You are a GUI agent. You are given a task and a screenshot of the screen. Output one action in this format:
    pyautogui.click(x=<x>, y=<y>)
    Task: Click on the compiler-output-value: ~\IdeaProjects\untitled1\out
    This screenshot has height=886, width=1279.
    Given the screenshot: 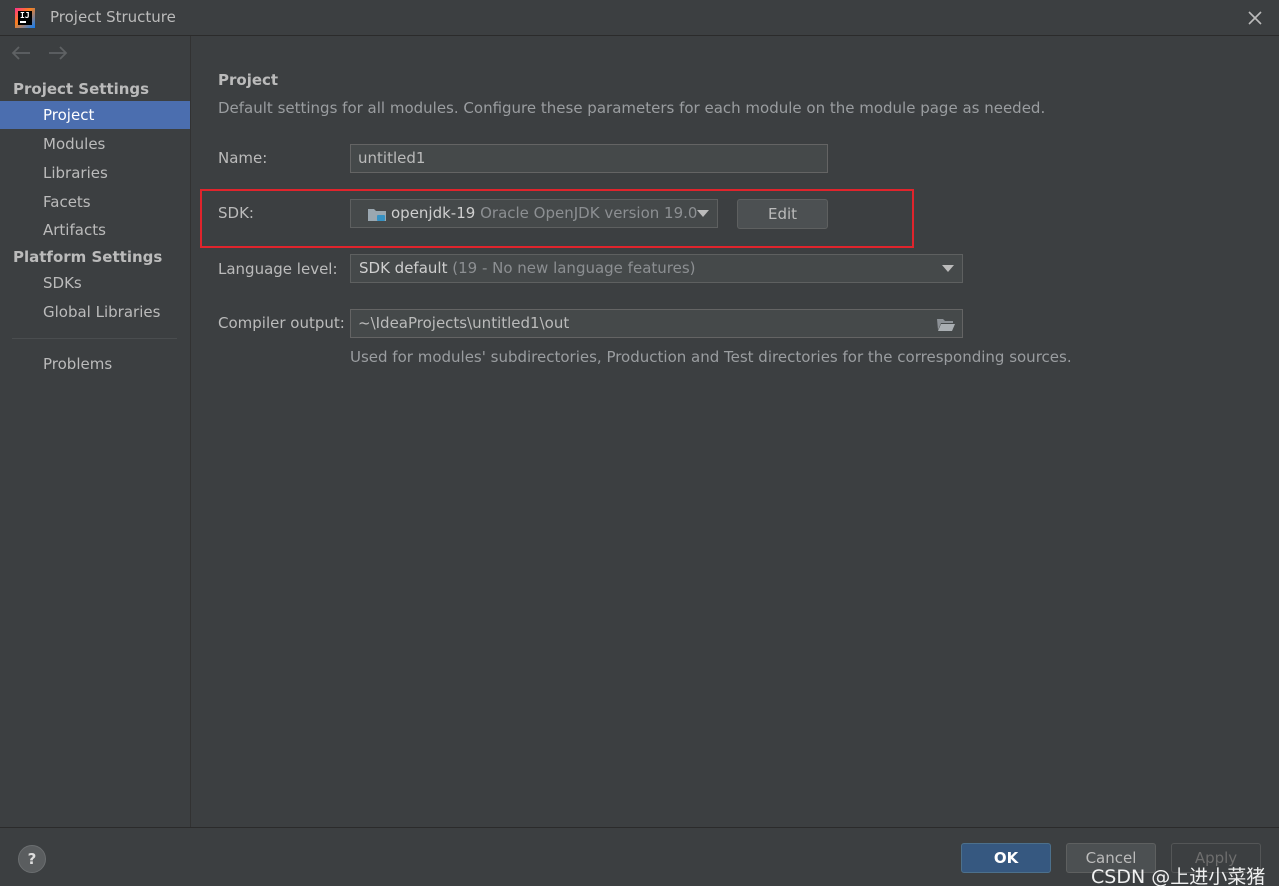 What is the action you would take?
    pyautogui.click(x=464, y=323)
    